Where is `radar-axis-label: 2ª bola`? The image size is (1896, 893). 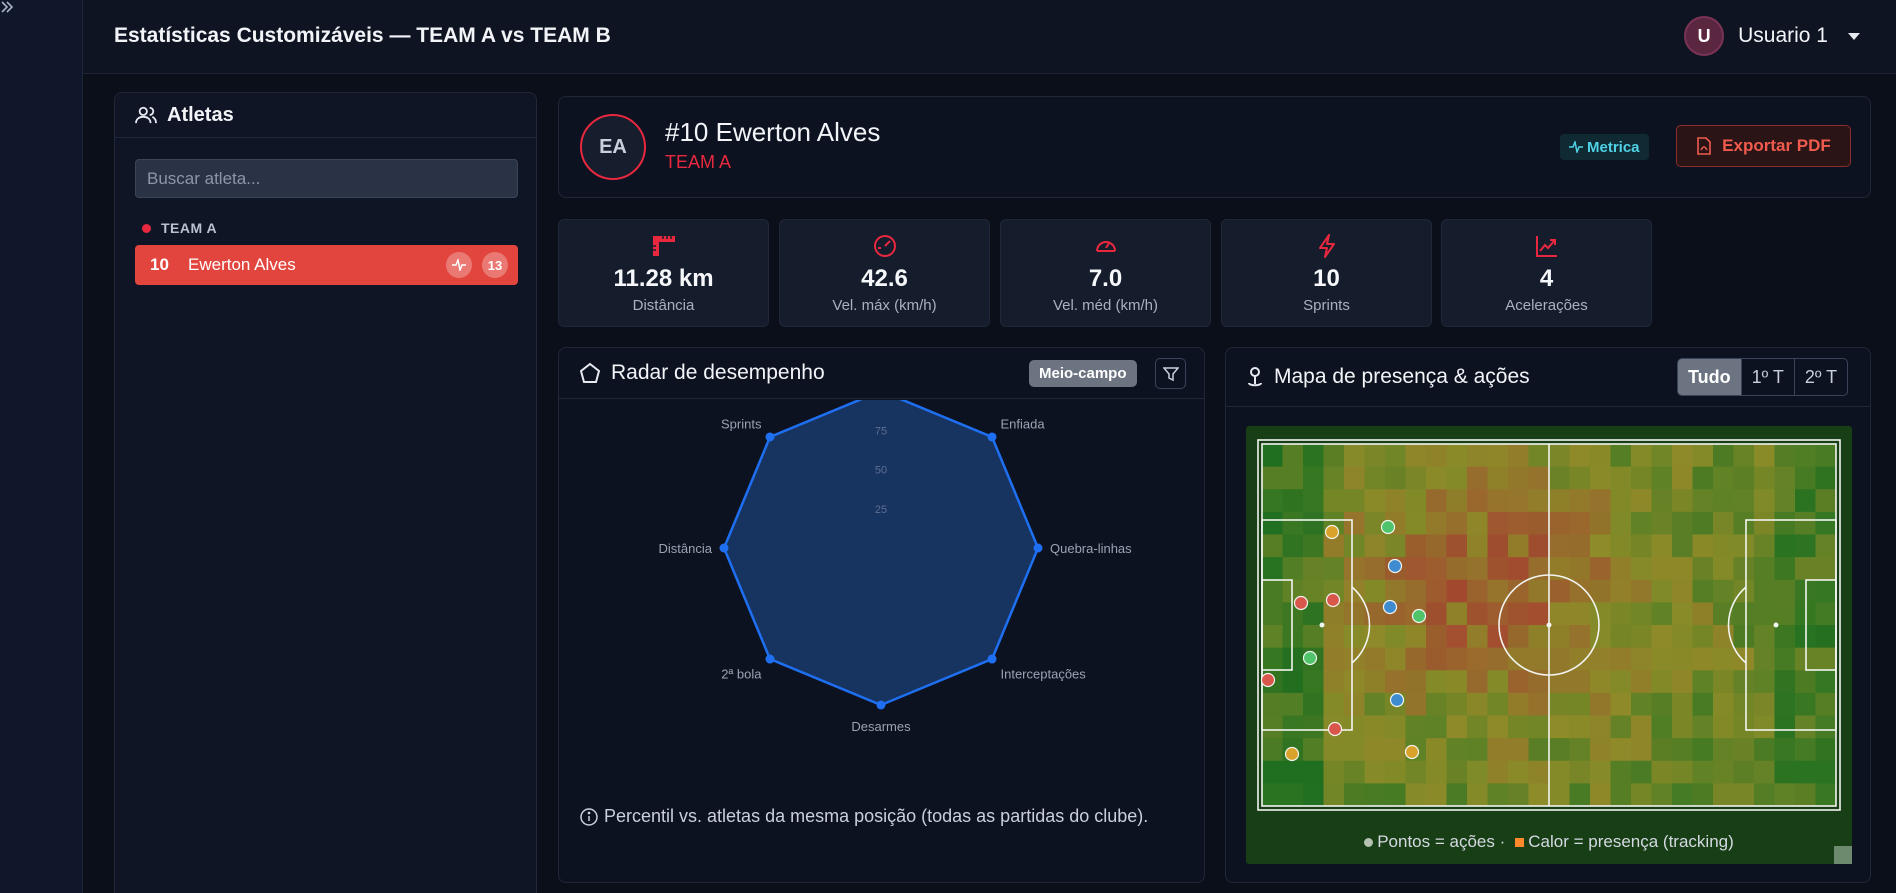 radar-axis-label: 2ª bola is located at coordinates (741, 674).